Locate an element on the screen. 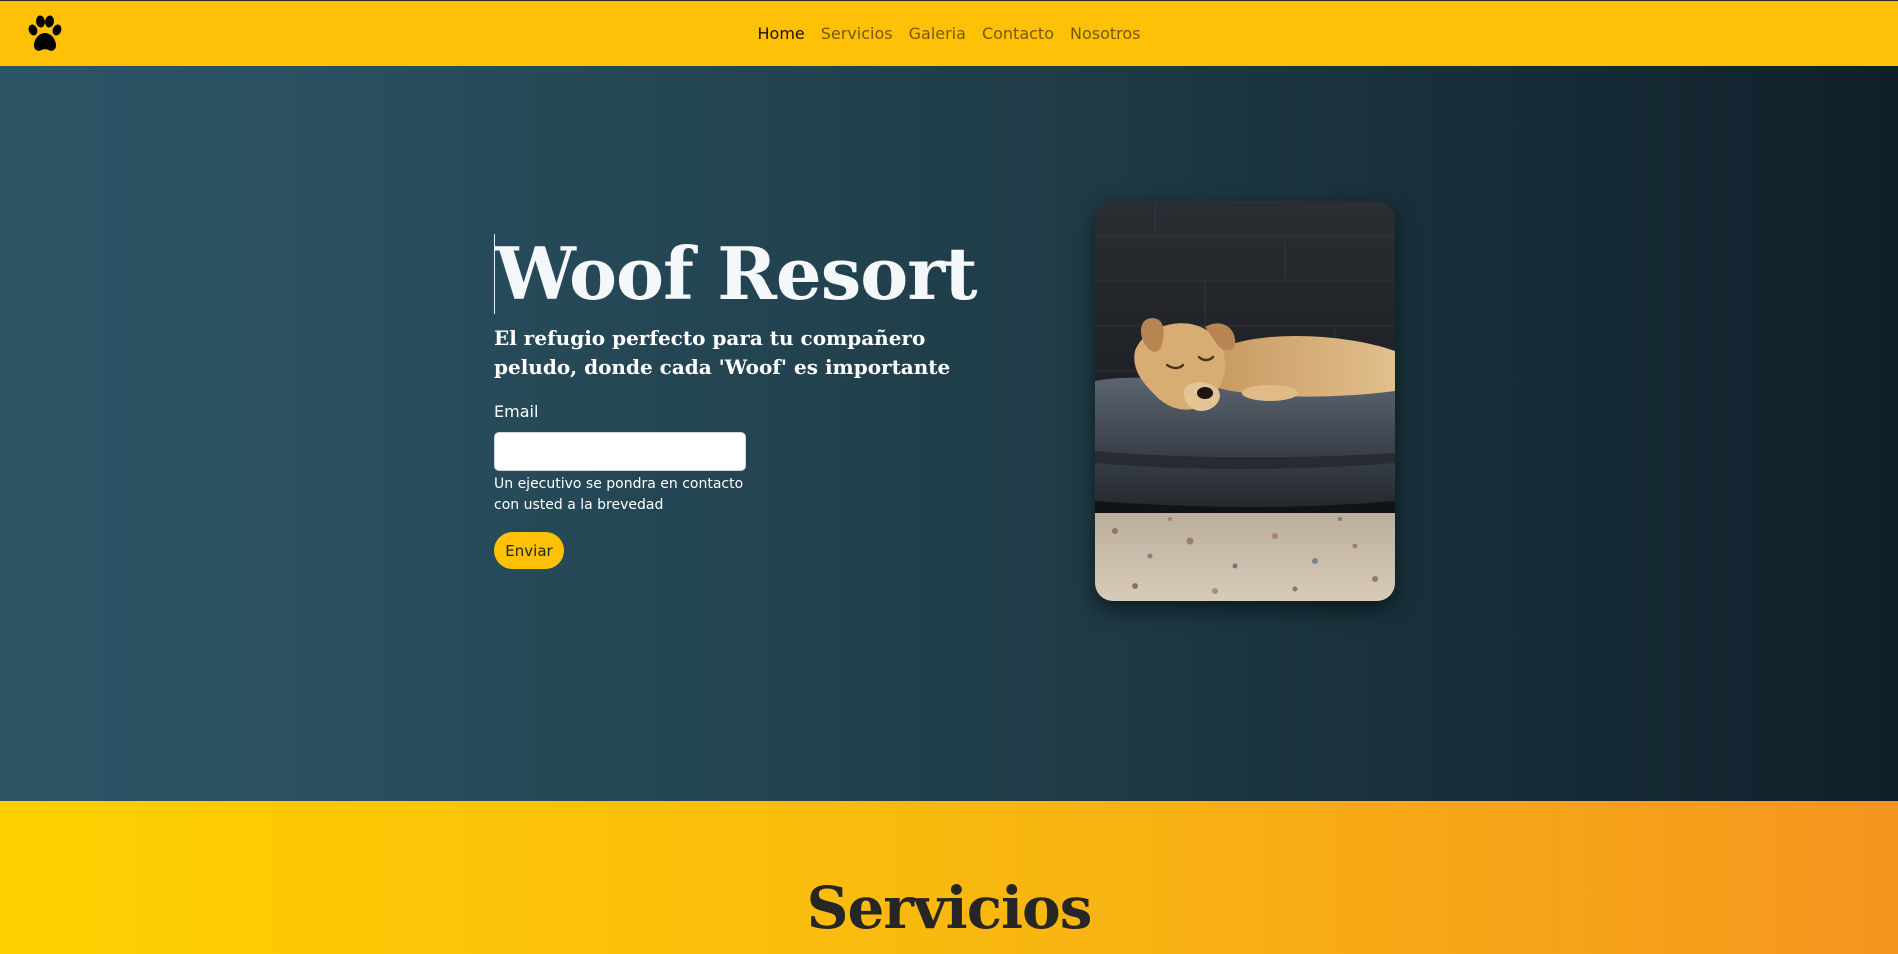 The image size is (1898, 954). hero-title: Woof Resort is located at coordinates (735, 273).